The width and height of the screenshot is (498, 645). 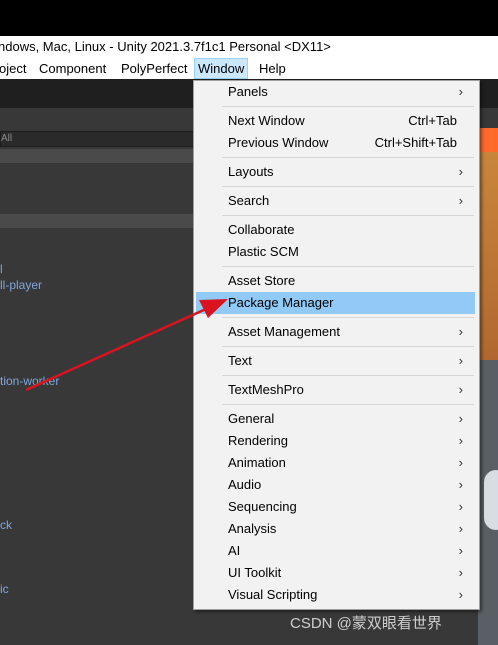 What do you see at coordinates (213, 308) in the screenshot?
I see `arrow-head` at bounding box center [213, 308].